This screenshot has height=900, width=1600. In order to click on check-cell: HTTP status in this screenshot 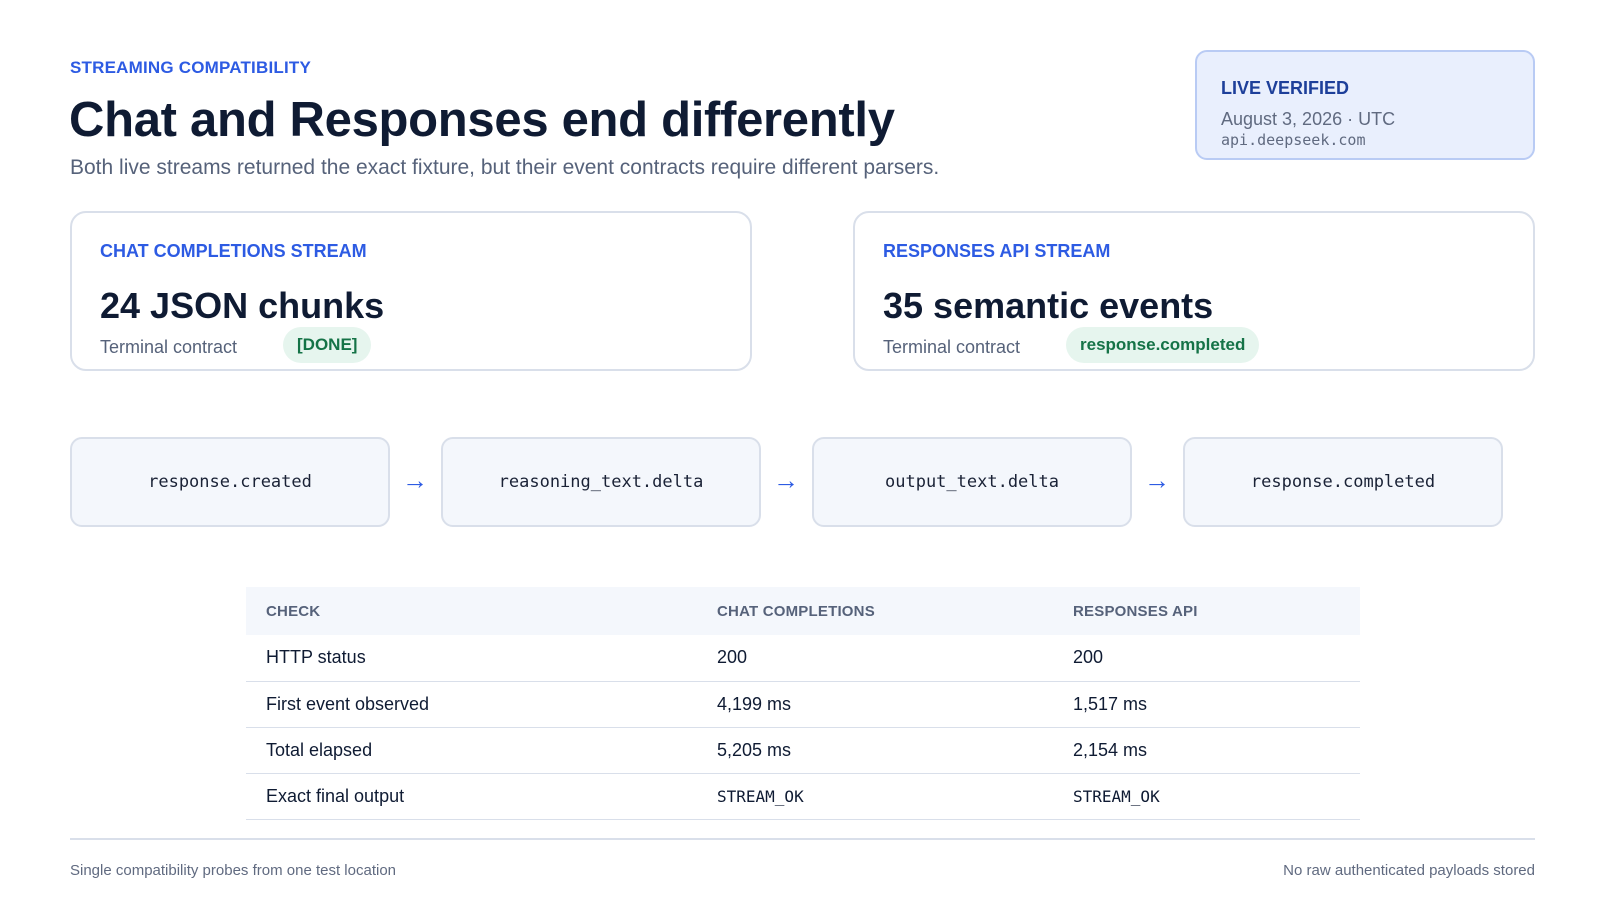, I will do `click(471, 658)`.